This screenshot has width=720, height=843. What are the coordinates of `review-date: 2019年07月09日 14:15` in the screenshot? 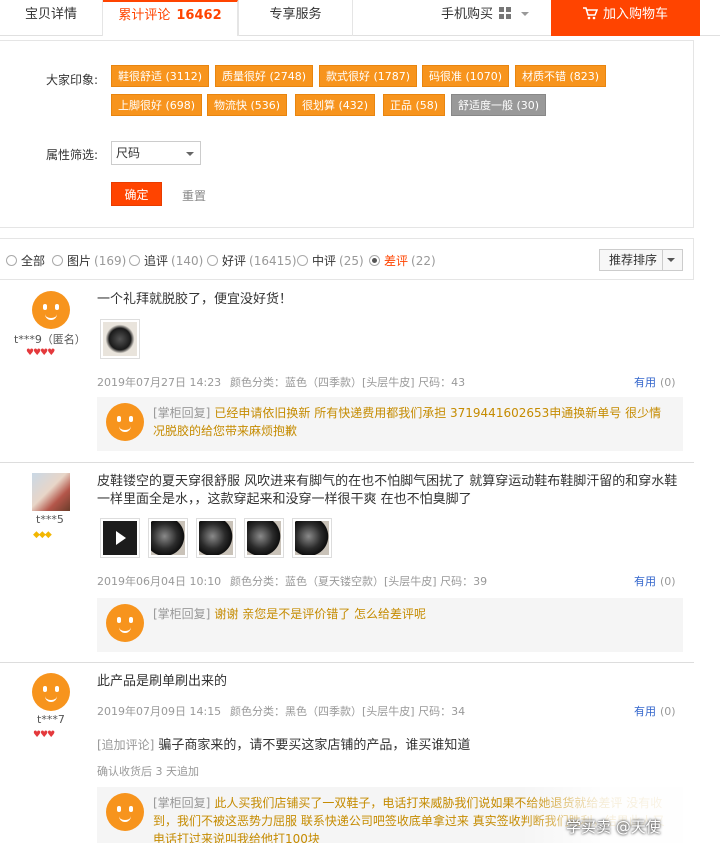 It's located at (159, 711).